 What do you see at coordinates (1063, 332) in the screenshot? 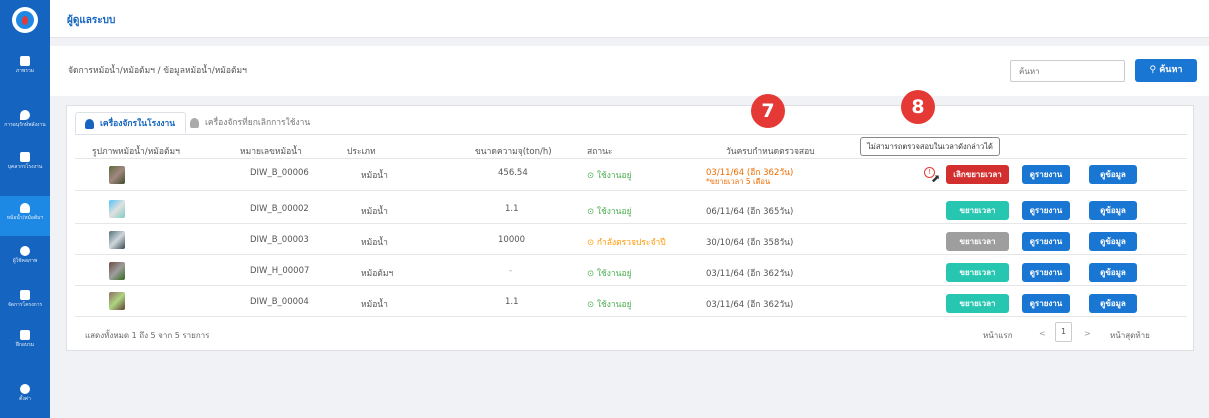
I see `page-number: 1` at bounding box center [1063, 332].